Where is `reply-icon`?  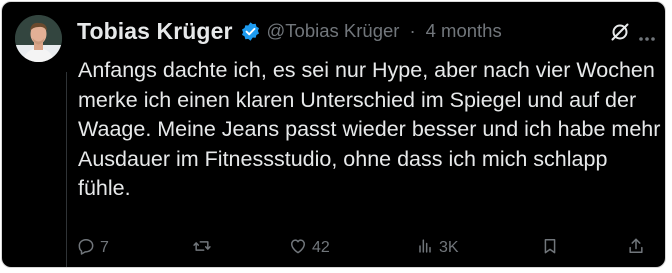 reply-icon is located at coordinates (86, 248).